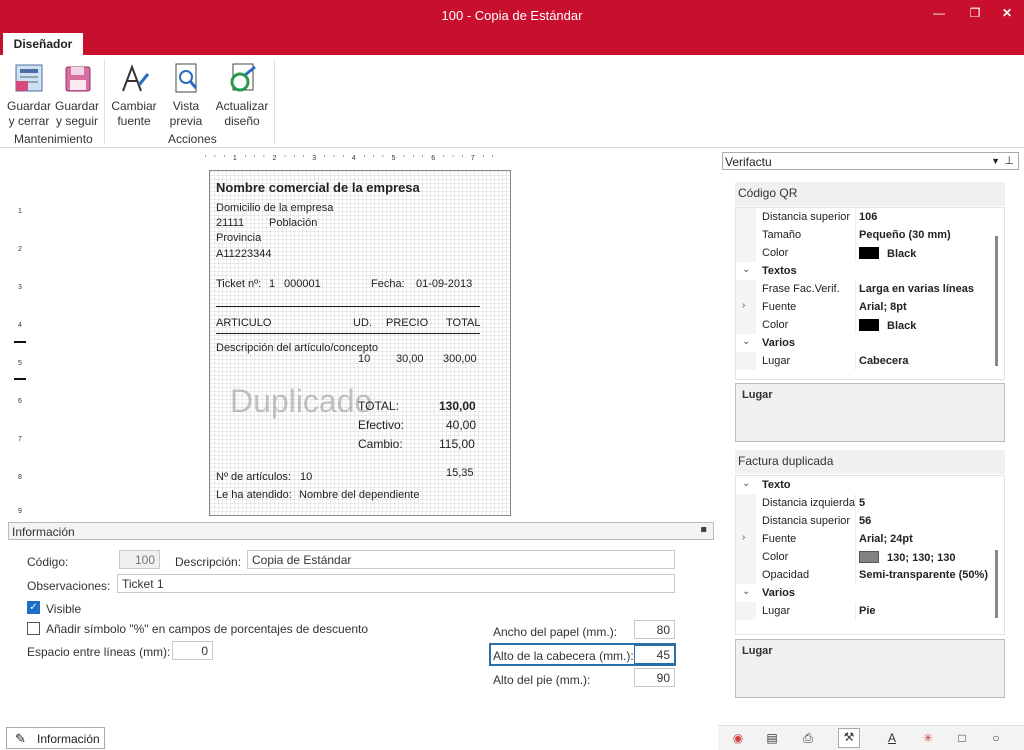 The width and height of the screenshot is (1024, 750). What do you see at coordinates (892, 738) in the screenshot?
I see `text-icon: A` at bounding box center [892, 738].